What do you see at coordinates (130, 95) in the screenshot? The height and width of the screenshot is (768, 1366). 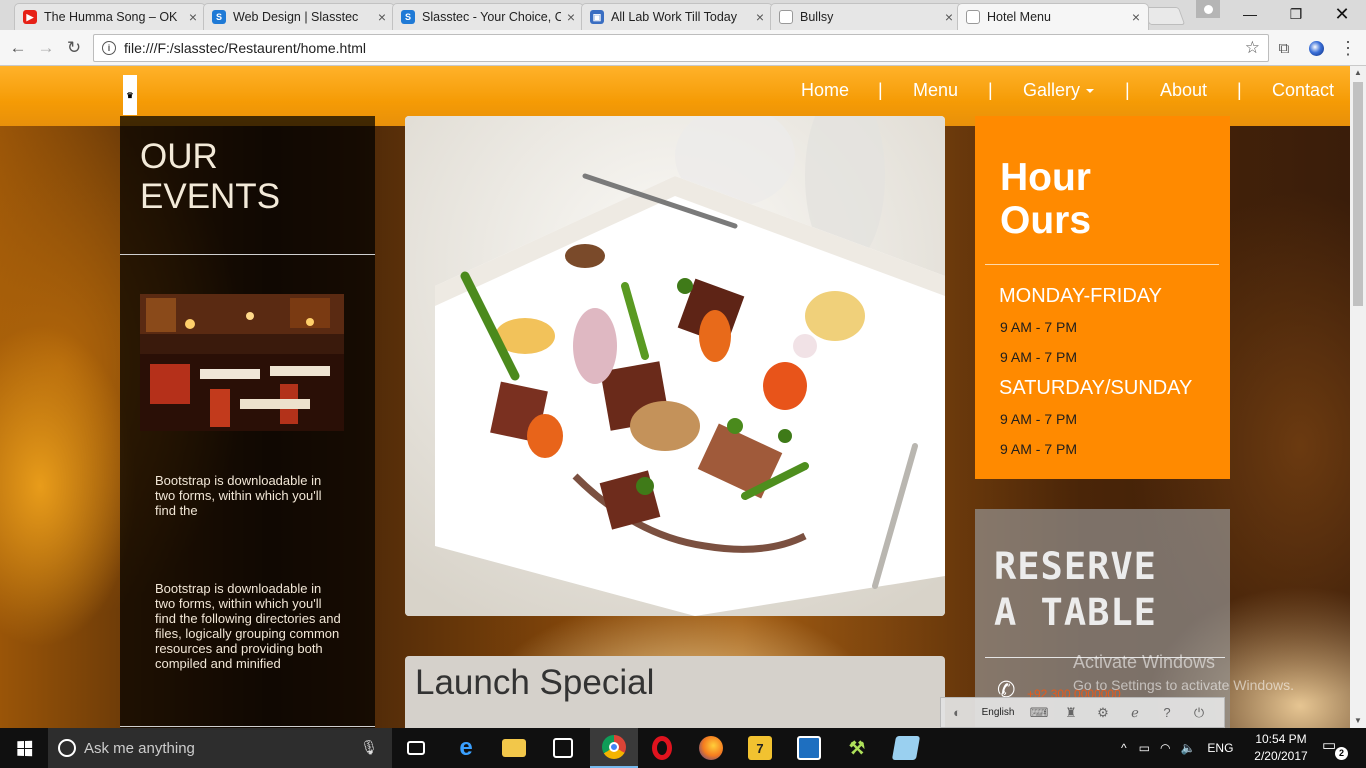 I see `site-logo: ♛` at bounding box center [130, 95].